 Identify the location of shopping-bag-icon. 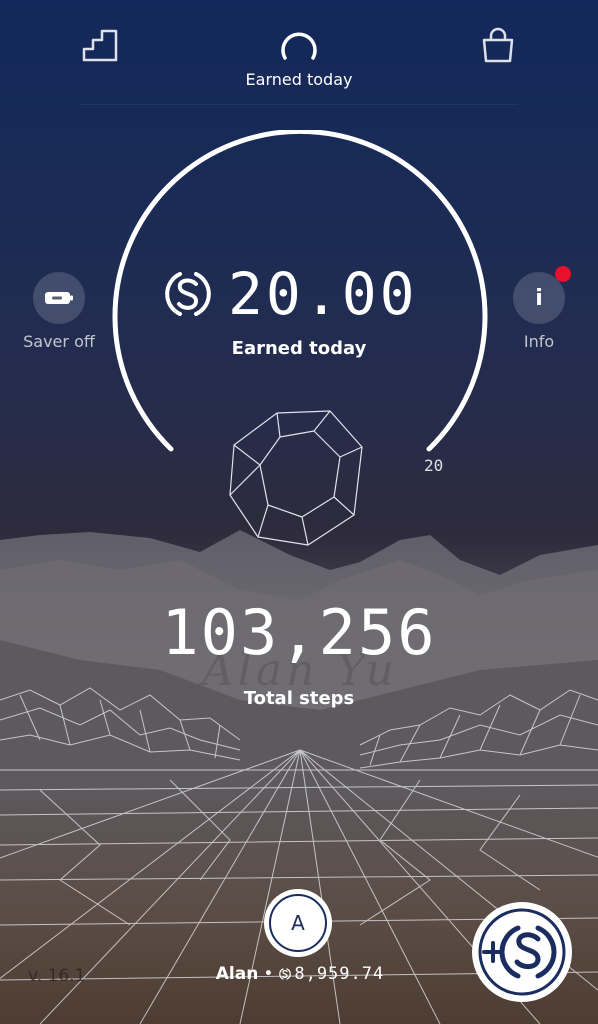
(498, 45).